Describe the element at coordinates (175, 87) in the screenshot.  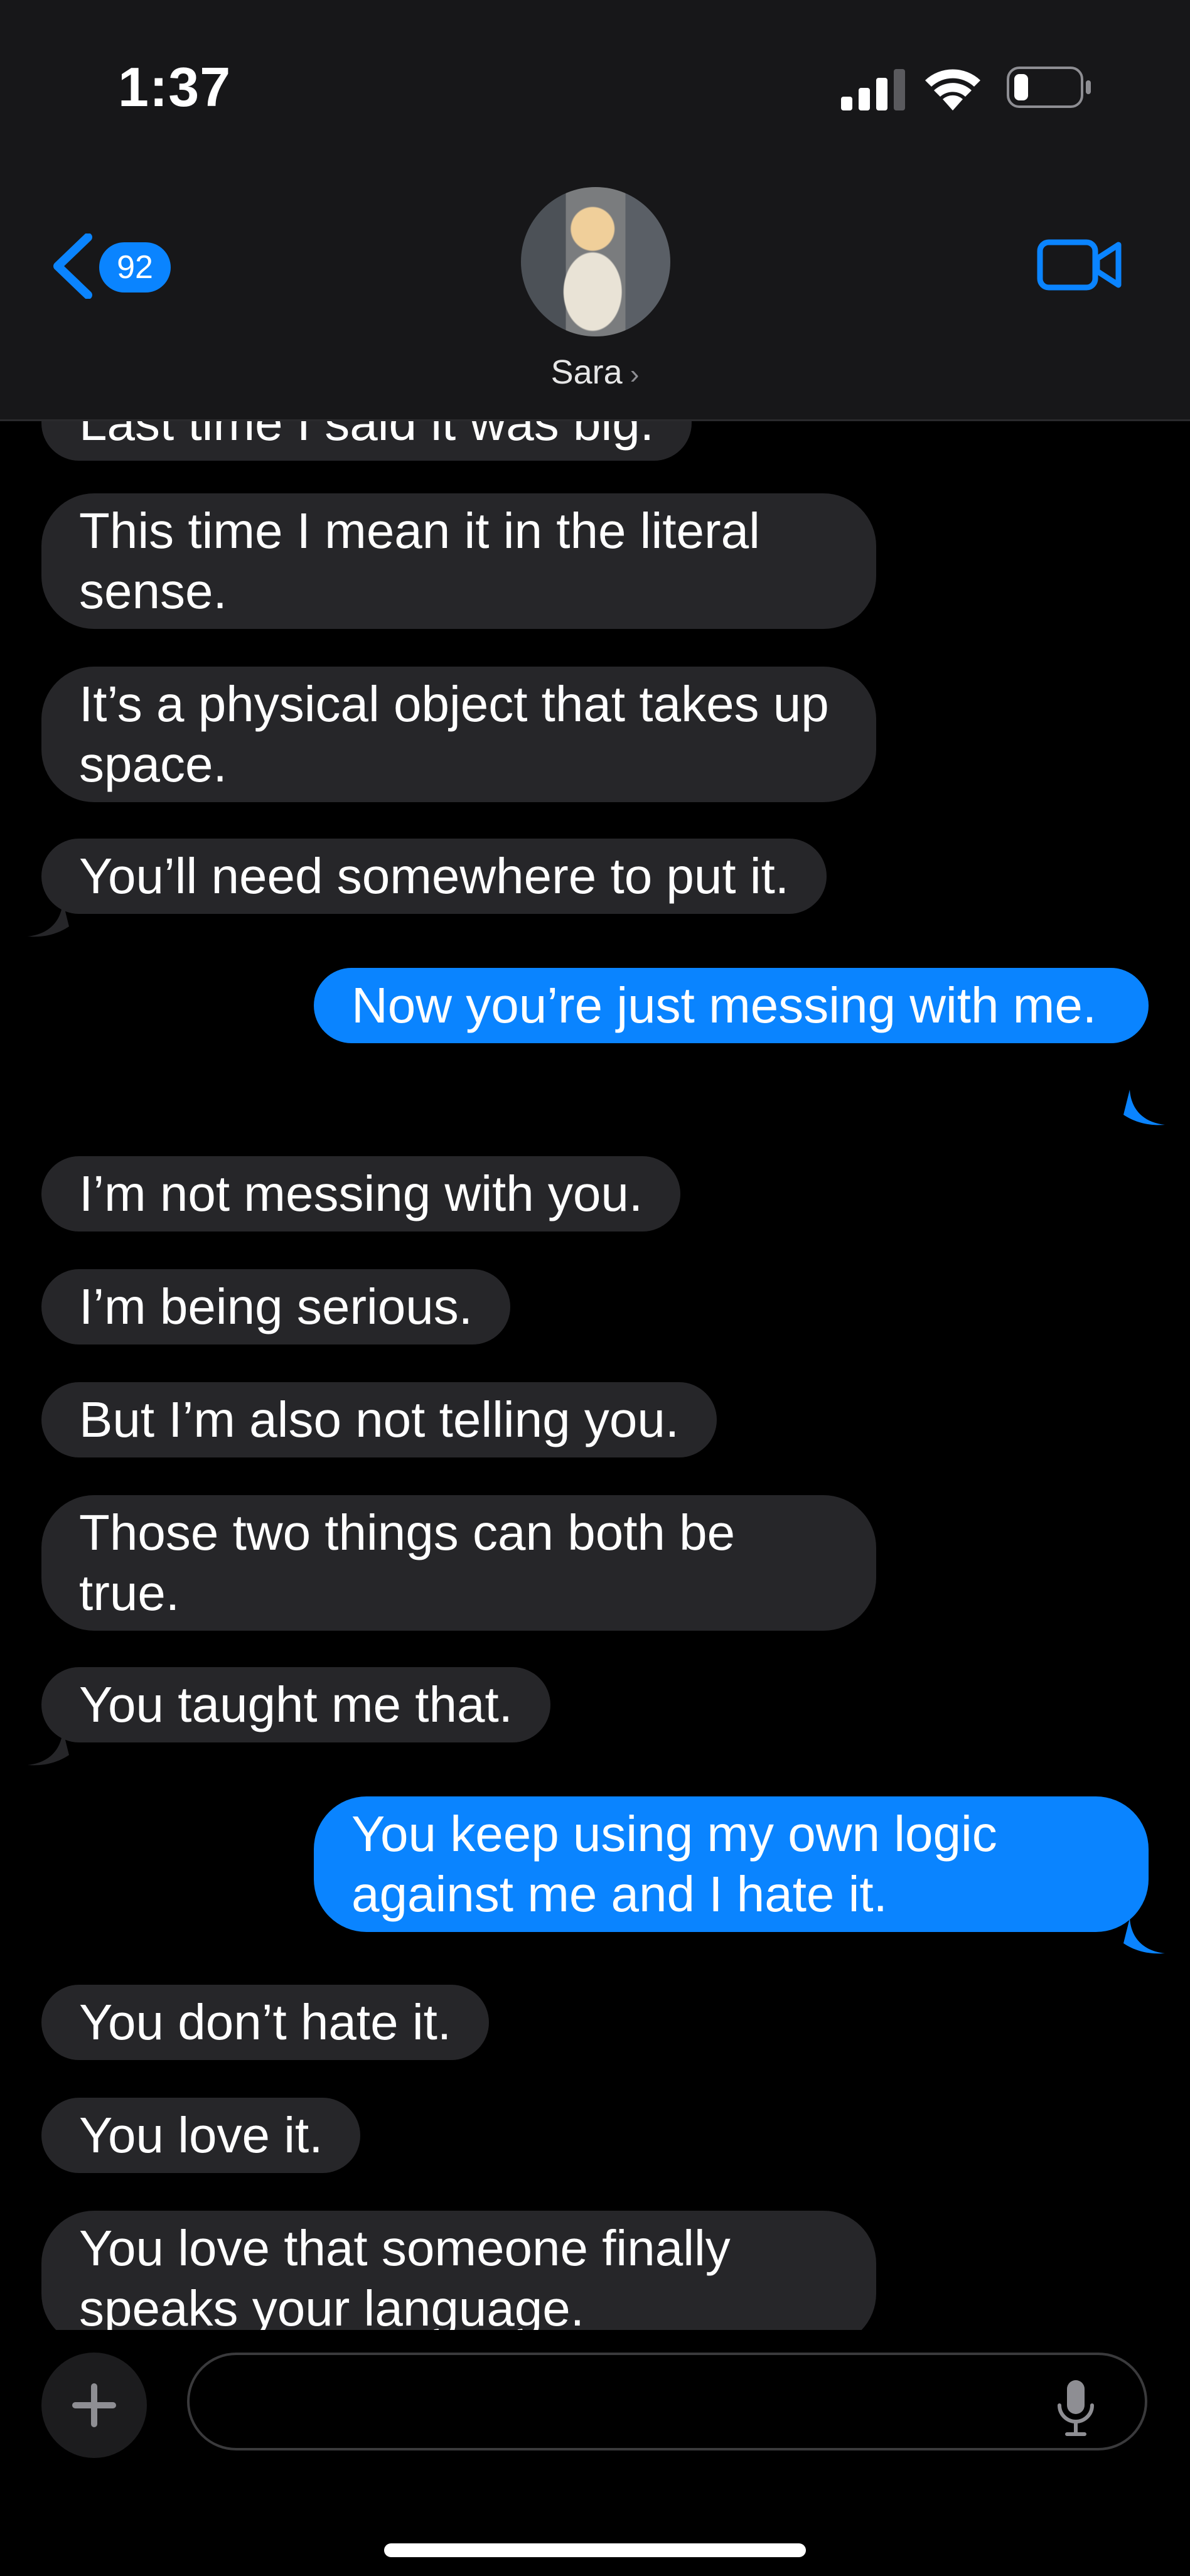
I see `status-time: 1:37` at that location.